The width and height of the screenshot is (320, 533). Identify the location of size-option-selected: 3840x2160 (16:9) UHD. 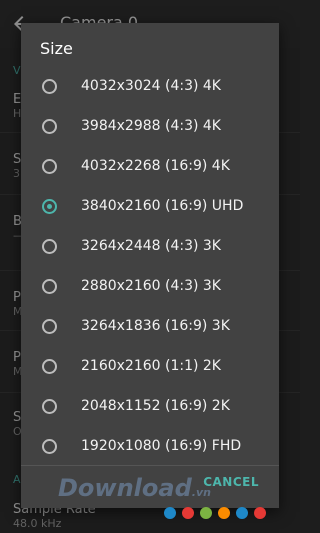
(150, 208).